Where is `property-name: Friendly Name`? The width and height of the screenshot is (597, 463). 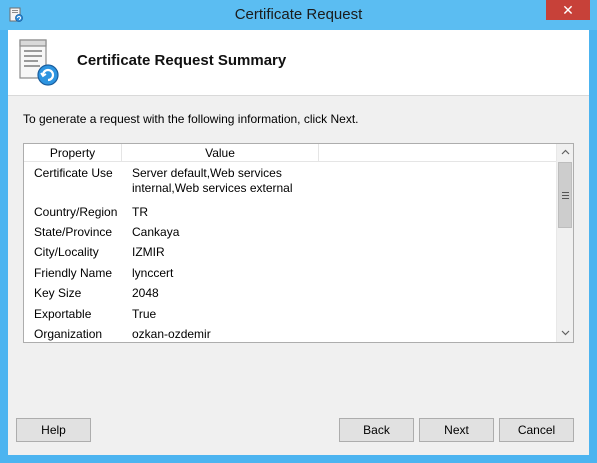
property-name: Friendly Name is located at coordinates (73, 273).